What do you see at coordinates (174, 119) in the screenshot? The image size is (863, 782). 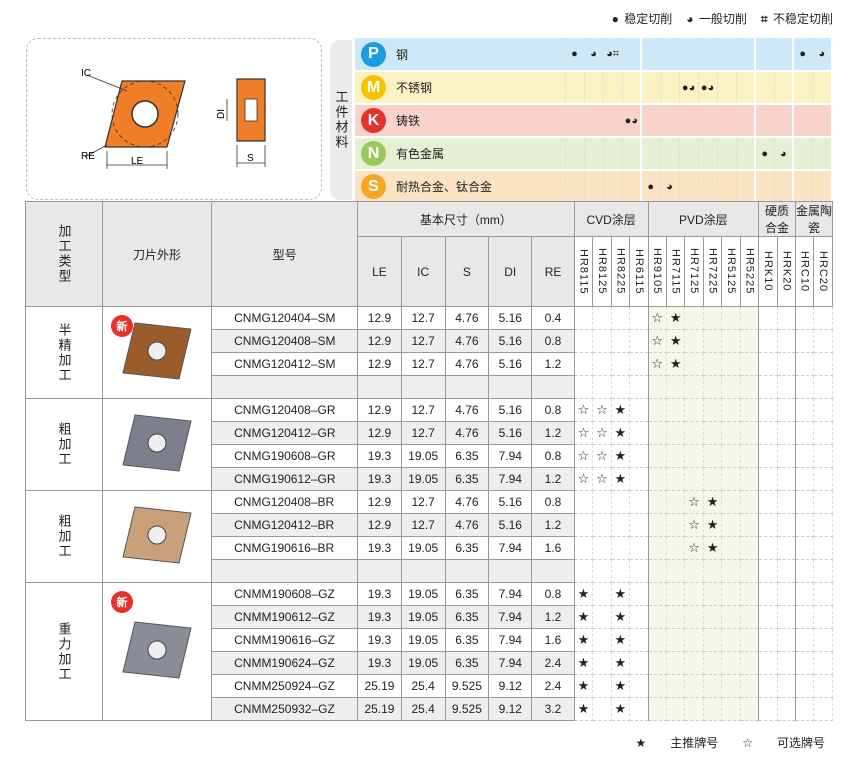 I see `insert-dimension-diagram: IC LE RE DI S` at bounding box center [174, 119].